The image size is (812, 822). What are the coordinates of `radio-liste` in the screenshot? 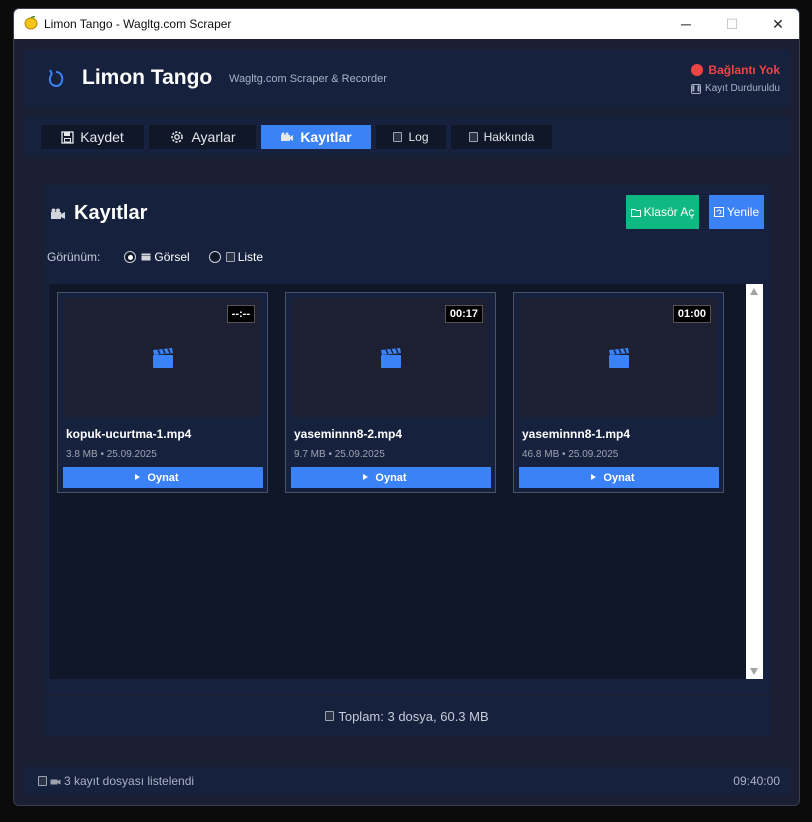 It's located at (214, 257).